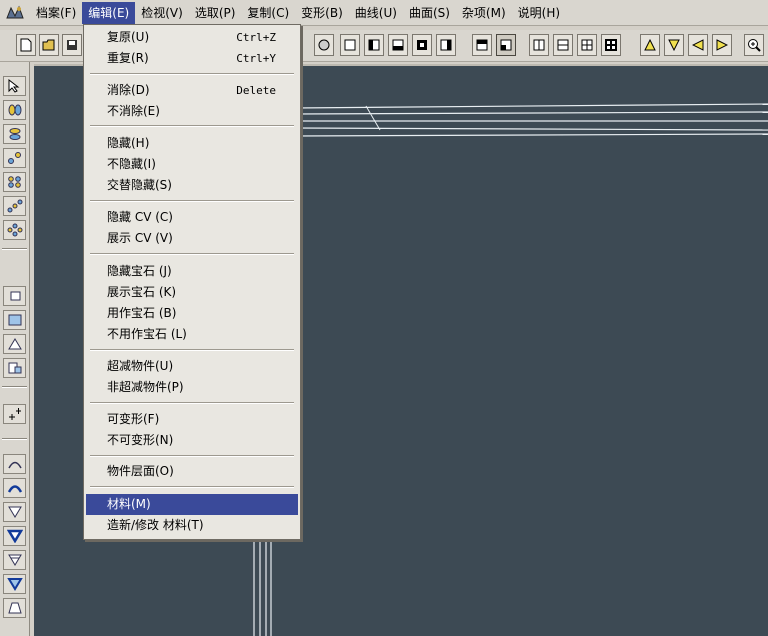 This screenshot has width=768, height=636. I want to click on split-vertical-button, so click(539, 45).